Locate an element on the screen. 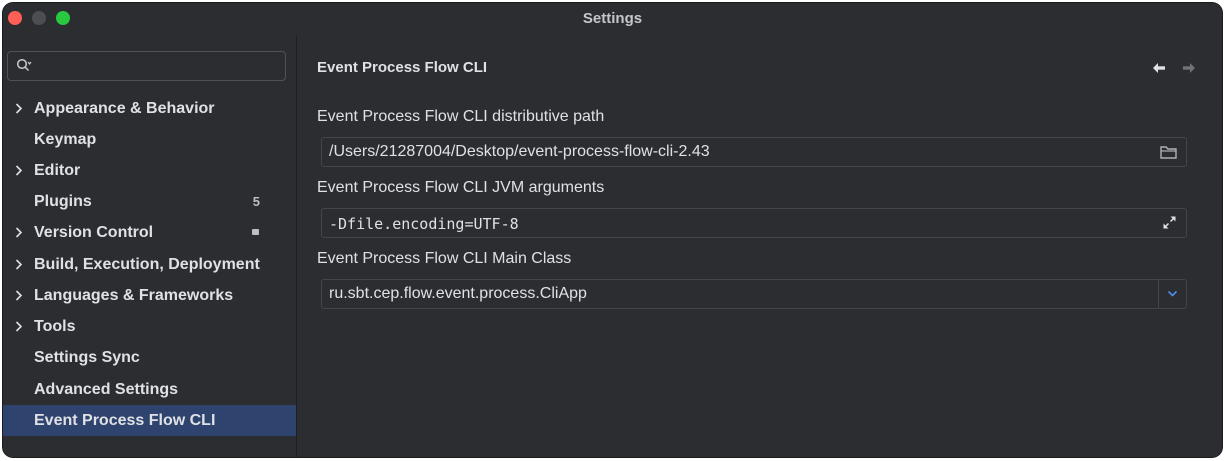 This screenshot has width=1225, height=461. sidebar-item-label: Appearance & Behavior is located at coordinates (124, 108).